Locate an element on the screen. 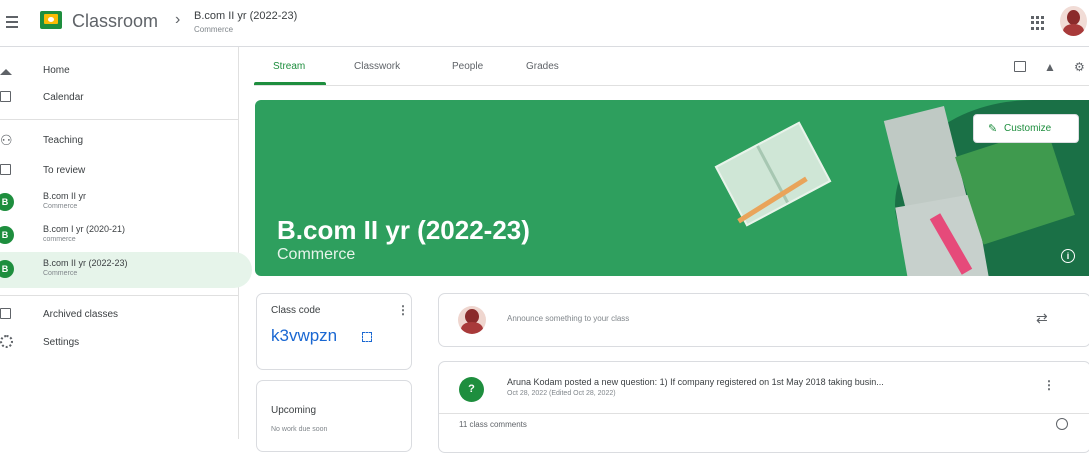  sidebar-item-archived: Archived classes is located at coordinates (118, 316).